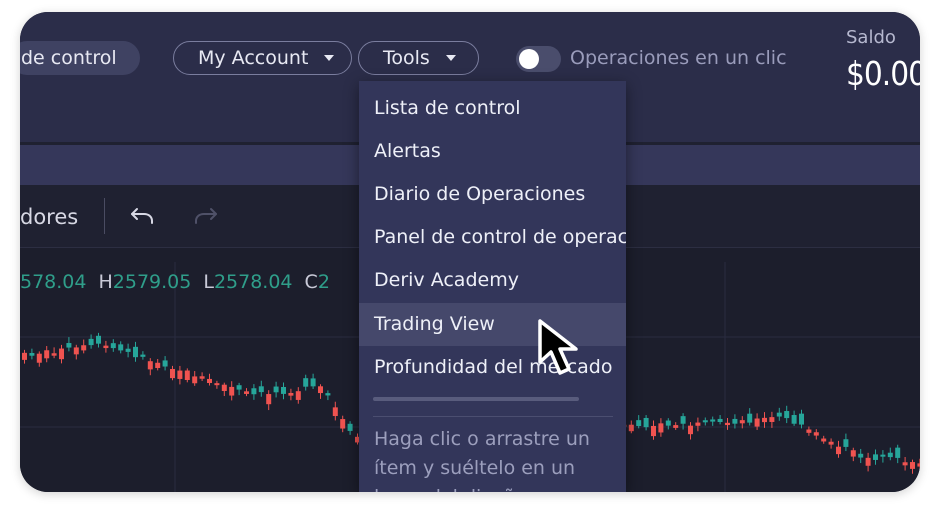 The height and width of the screenshot is (520, 940). Describe the element at coordinates (152, 282) in the screenshot. I see `ohlc-high: 2579.05` at that location.